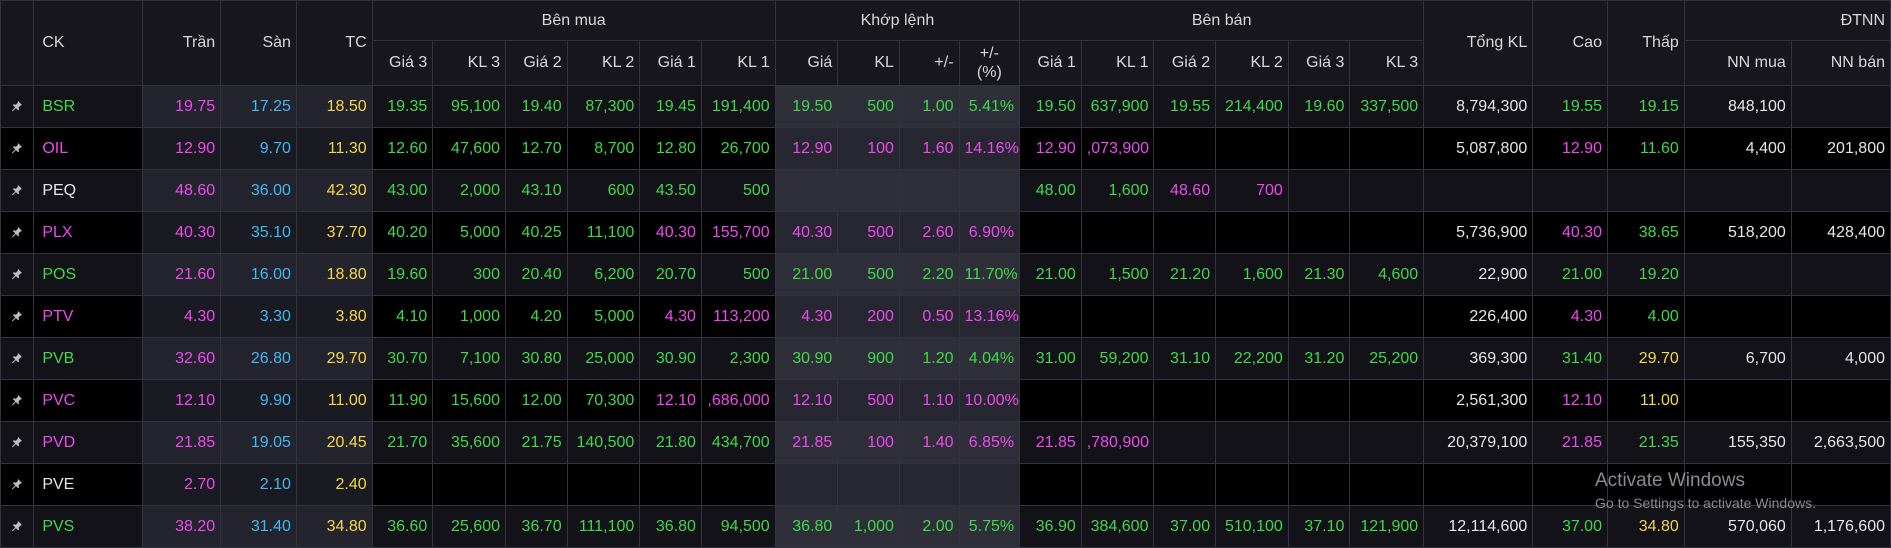  I want to click on symbol-cell: PEQ, so click(88, 190).